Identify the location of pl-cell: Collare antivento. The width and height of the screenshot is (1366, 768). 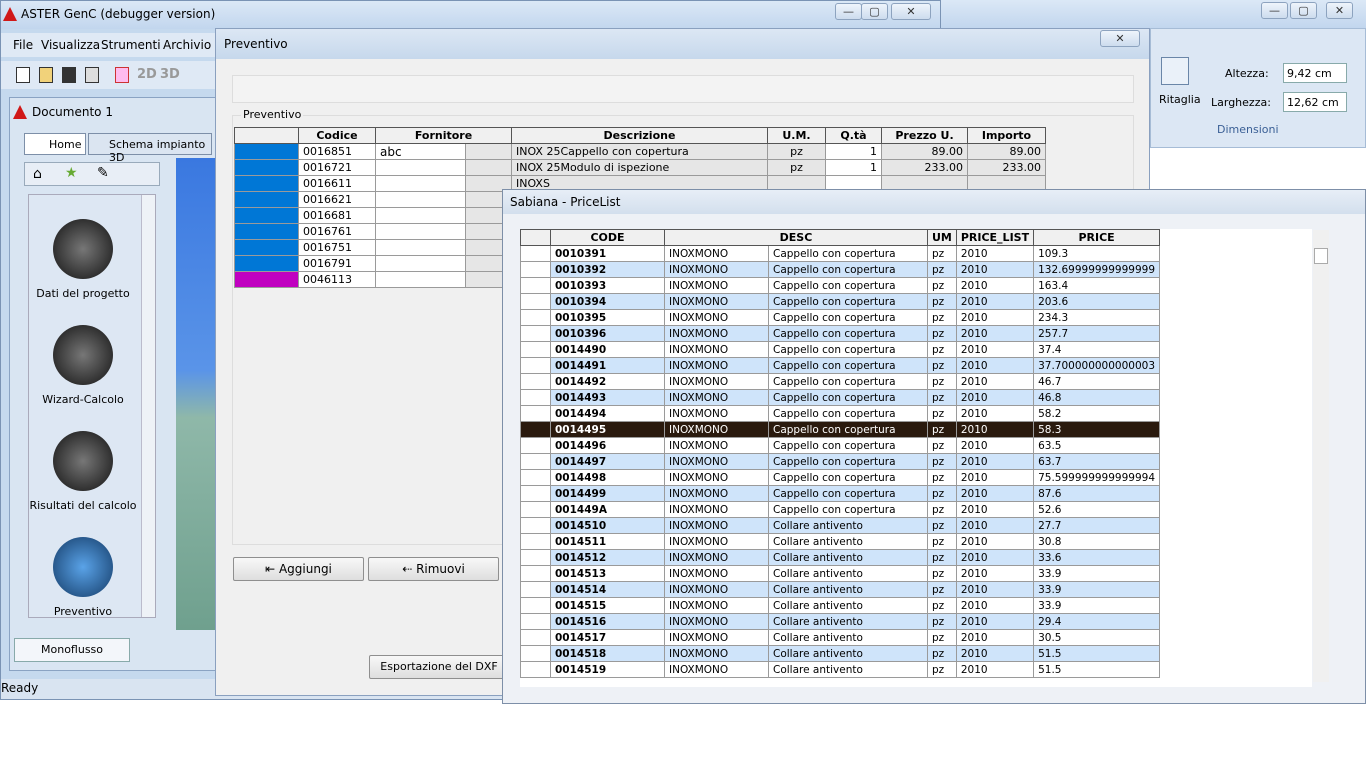
(848, 573).